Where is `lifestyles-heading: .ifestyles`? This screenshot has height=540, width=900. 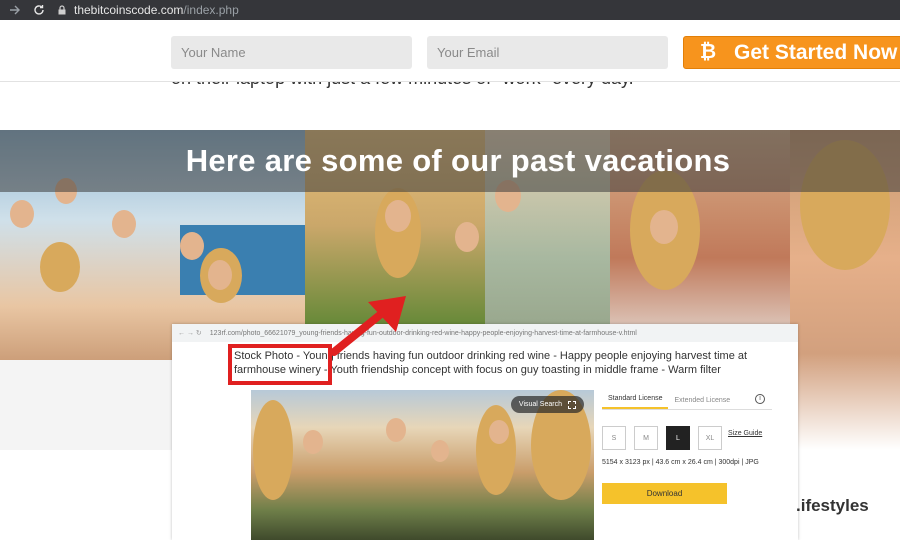
lifestyles-heading: .ifestyles is located at coordinates (832, 505).